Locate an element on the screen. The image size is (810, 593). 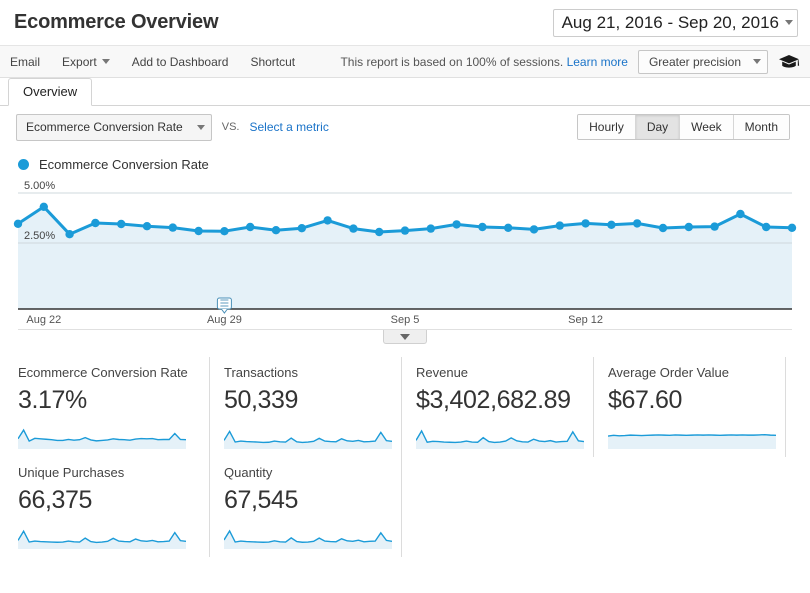
tab-overview-label: Overview is located at coordinates (50, 91).